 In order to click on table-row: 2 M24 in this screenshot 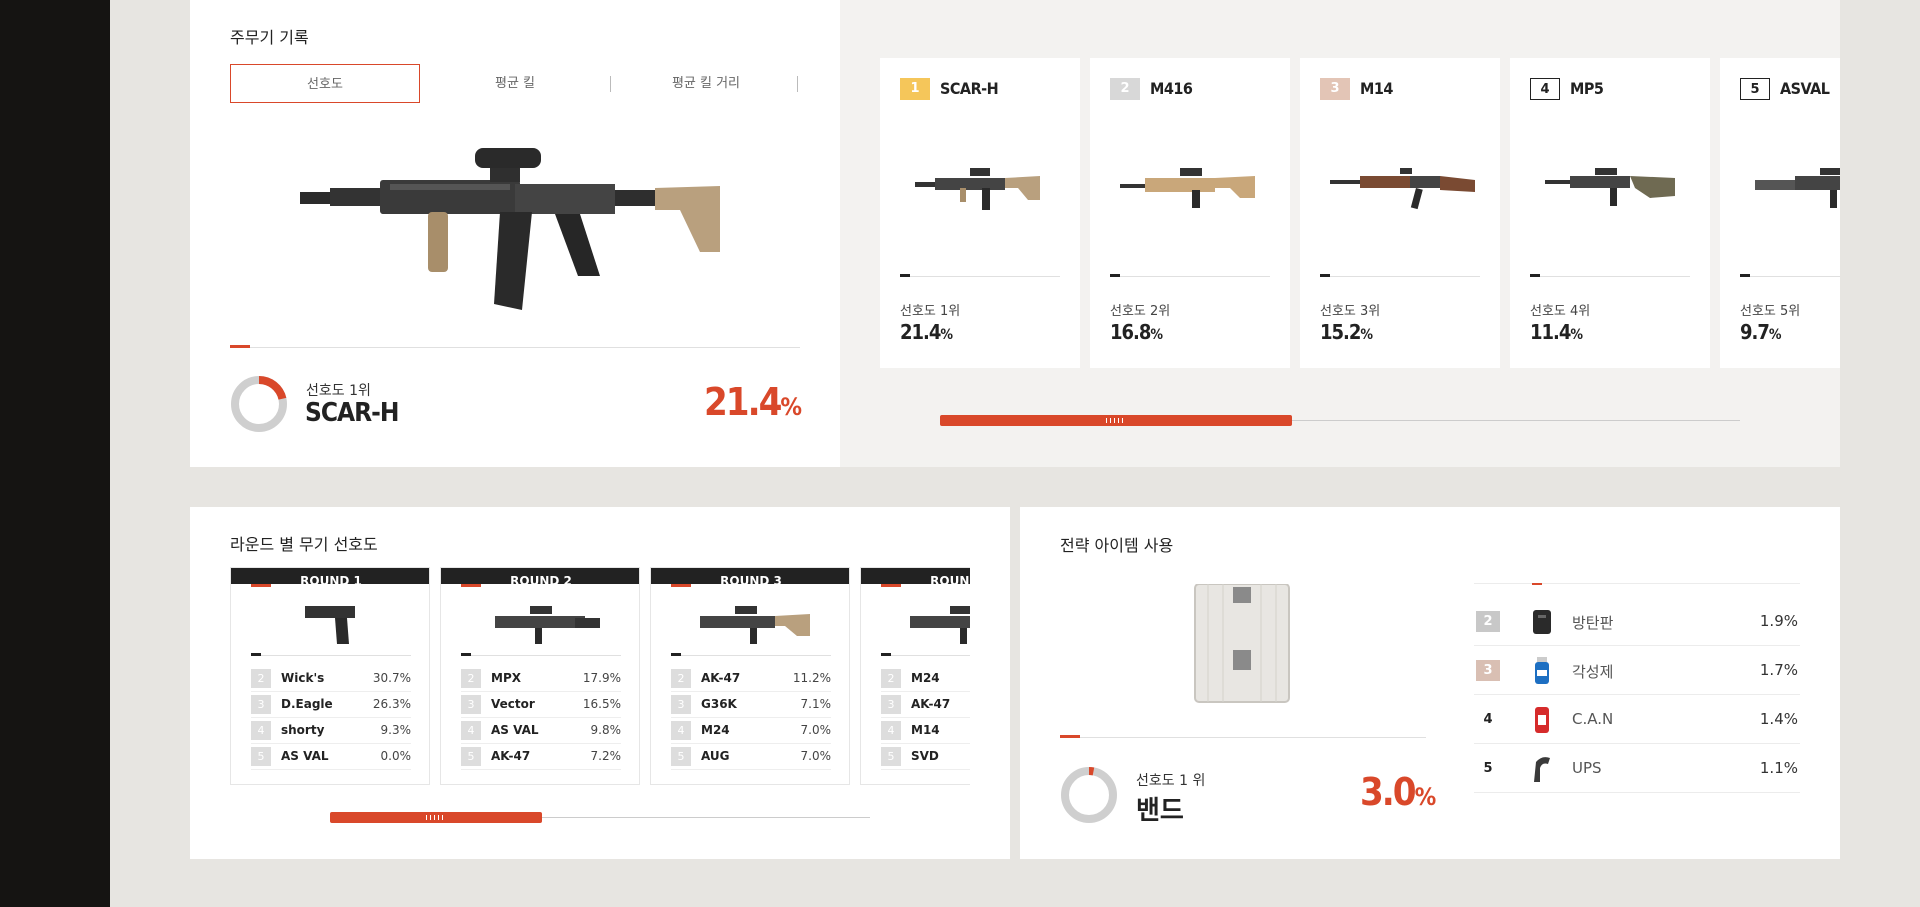, I will do `click(925, 679)`.